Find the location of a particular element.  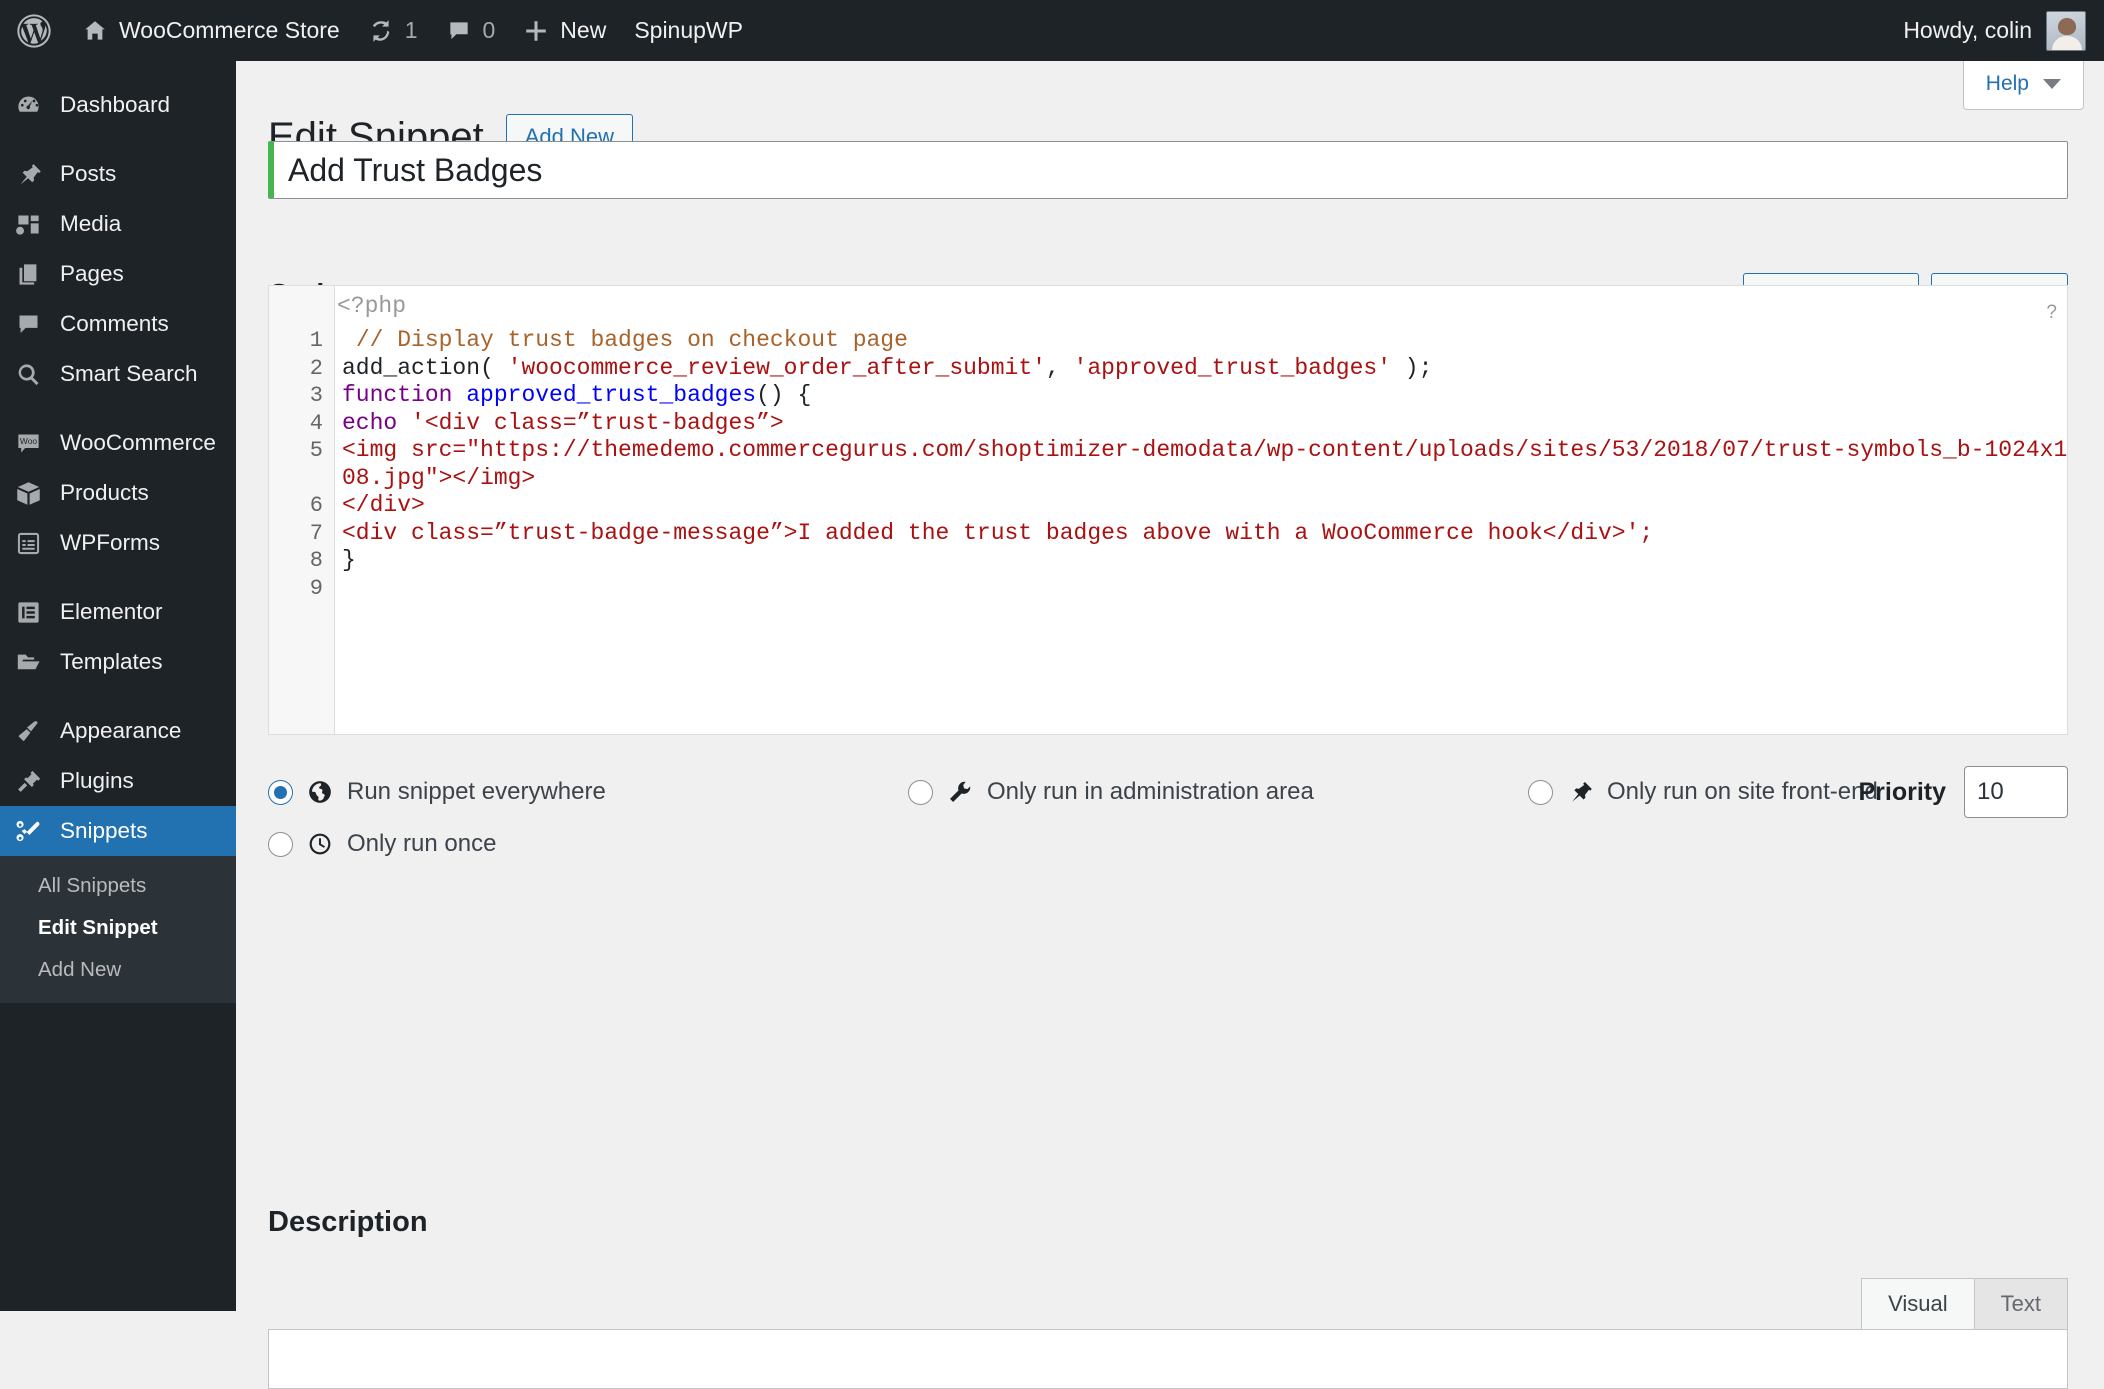

code-line-number: 3 is located at coordinates (316, 395).